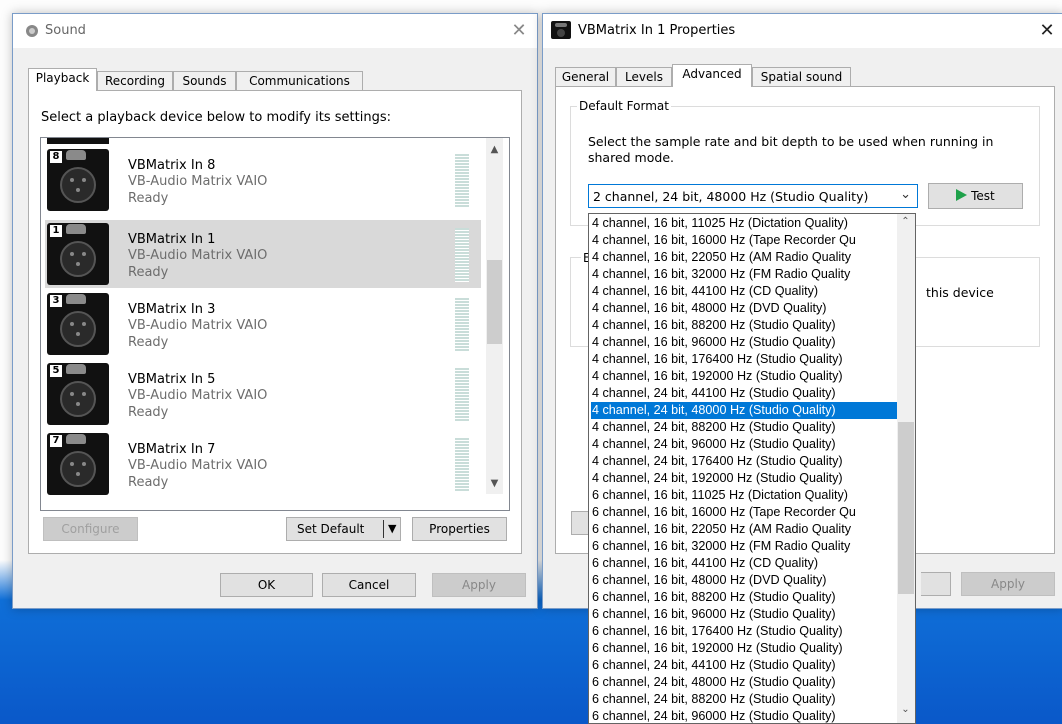  I want to click on test-button: Test, so click(975, 196).